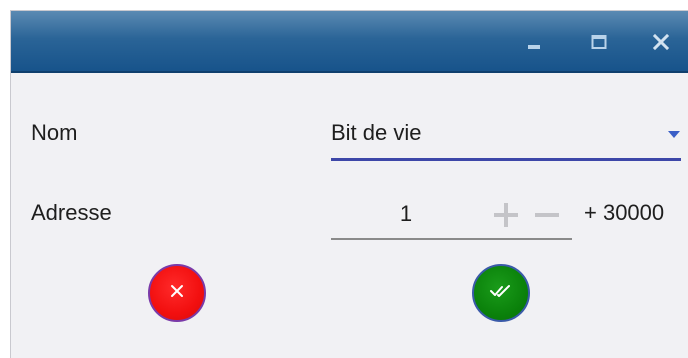  Describe the element at coordinates (451, 239) in the screenshot. I see `adresse-input-underline` at that location.